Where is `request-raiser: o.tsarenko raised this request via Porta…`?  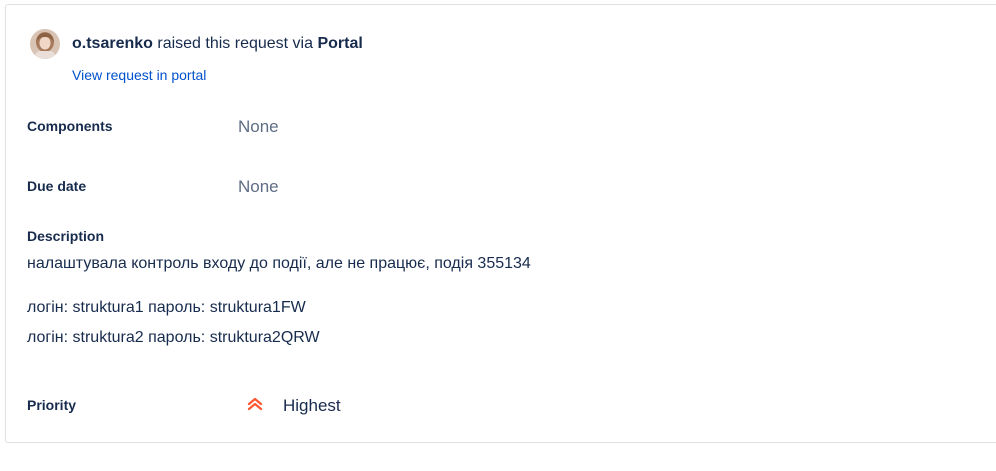 request-raiser: o.tsarenko raised this request via Porta… is located at coordinates (196, 44).